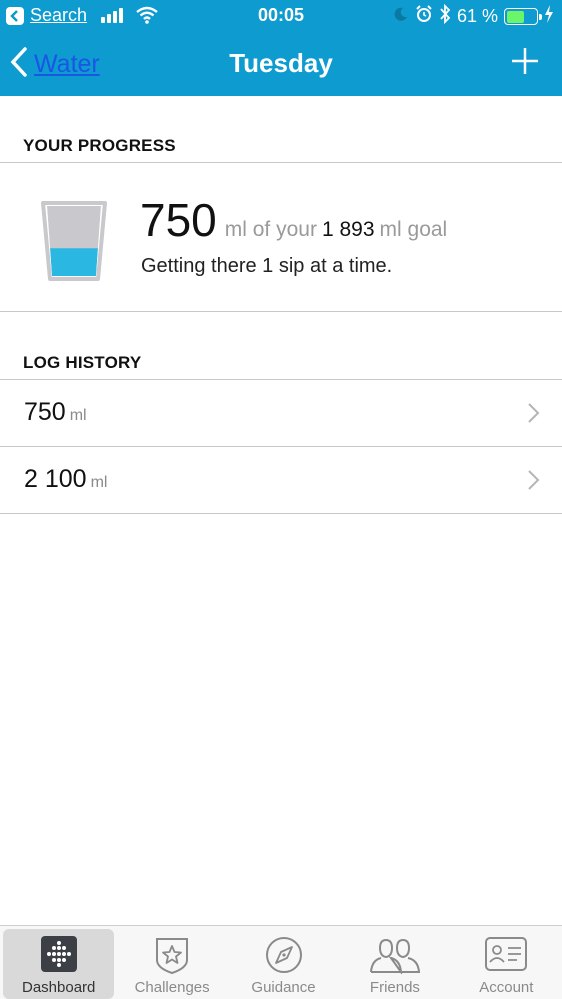  I want to click on account-card-icon, so click(506, 956).